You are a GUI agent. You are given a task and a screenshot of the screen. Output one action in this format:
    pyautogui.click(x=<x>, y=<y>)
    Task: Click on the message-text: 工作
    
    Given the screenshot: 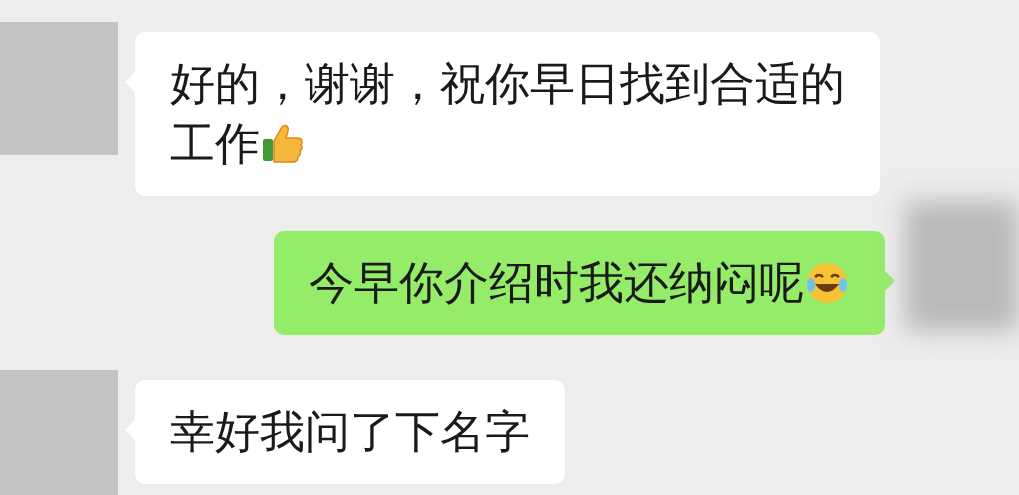 What is the action you would take?
    pyautogui.click(x=507, y=144)
    